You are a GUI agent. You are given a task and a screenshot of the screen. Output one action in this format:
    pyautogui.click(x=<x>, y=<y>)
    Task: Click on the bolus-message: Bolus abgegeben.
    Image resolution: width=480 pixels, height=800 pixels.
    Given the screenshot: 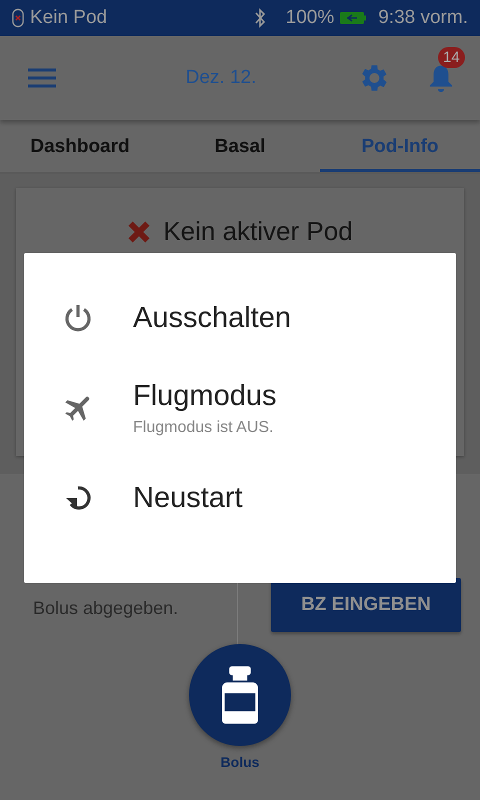 What is the action you would take?
    pyautogui.click(x=105, y=608)
    